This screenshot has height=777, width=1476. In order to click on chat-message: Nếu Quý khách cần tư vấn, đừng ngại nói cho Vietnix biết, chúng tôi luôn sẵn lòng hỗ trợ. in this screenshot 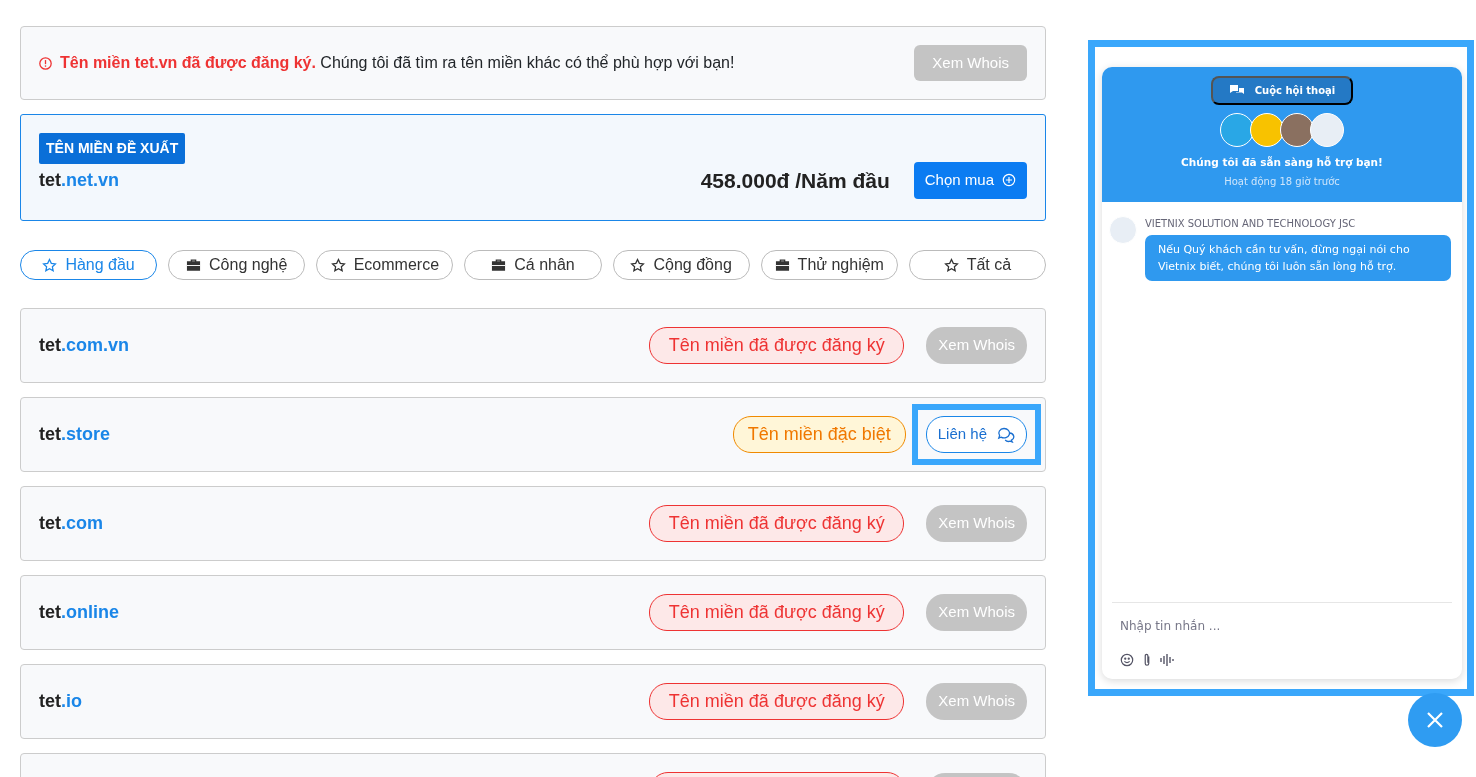, I will do `click(1298, 258)`.